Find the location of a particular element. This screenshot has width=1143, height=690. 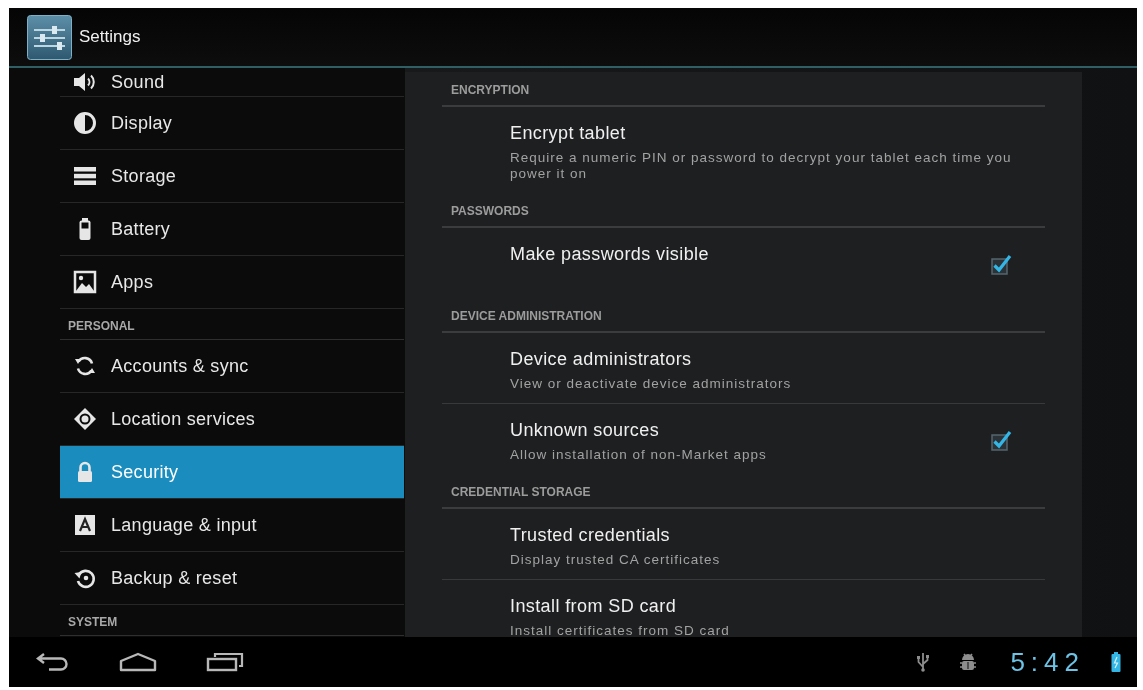

storage-icon is located at coordinates (85, 176).